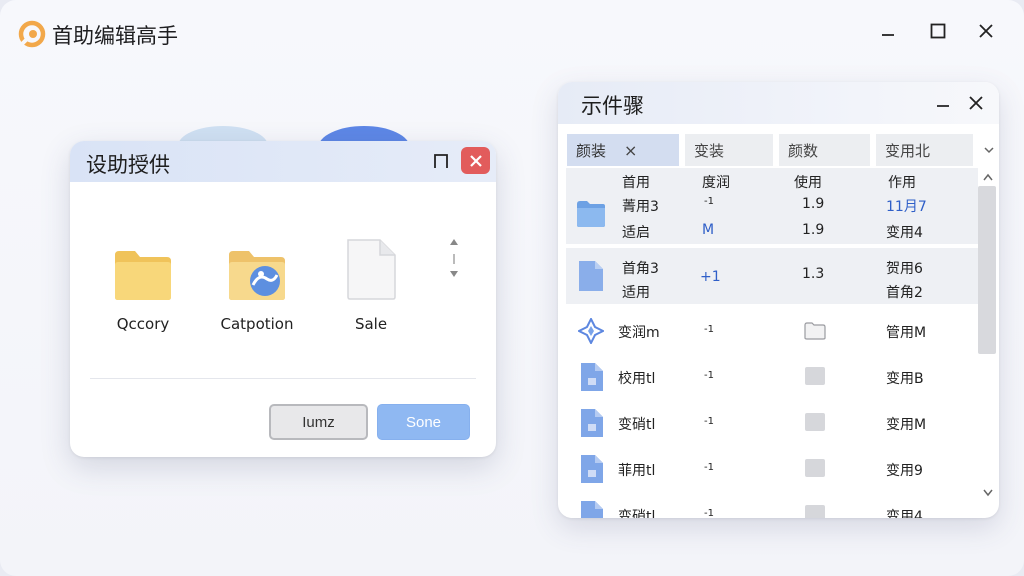 The image size is (1024, 576). I want to click on col3-line: 1.3, so click(813, 274).